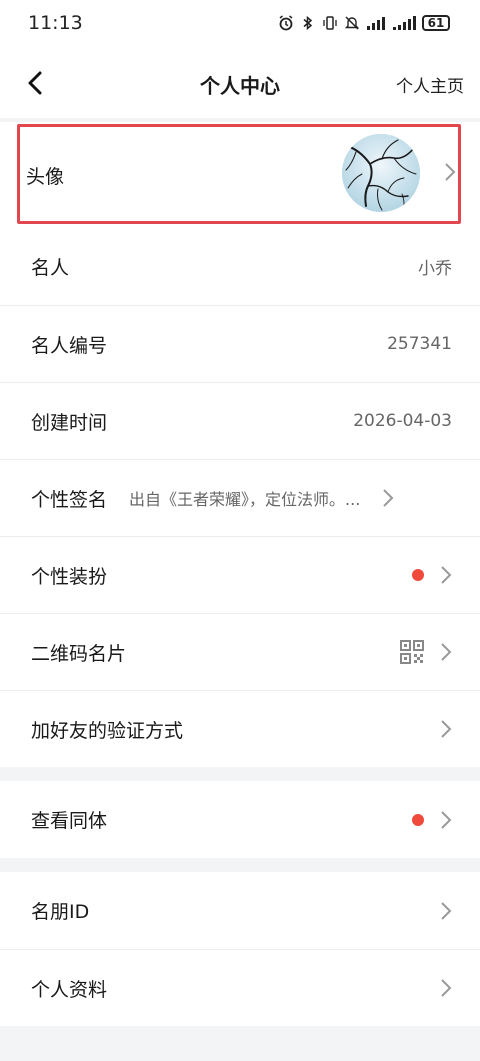 The width and height of the screenshot is (480, 1061). Describe the element at coordinates (240, 574) in the screenshot. I see `row-outfit: 个性装扮` at that location.